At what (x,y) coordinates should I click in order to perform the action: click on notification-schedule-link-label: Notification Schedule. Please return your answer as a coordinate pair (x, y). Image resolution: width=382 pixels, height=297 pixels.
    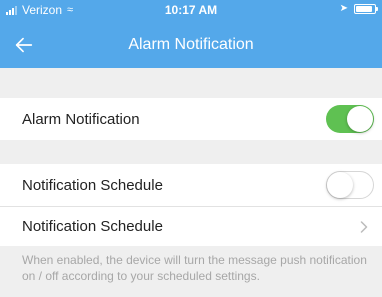
    Looking at the image, I should click on (92, 226).